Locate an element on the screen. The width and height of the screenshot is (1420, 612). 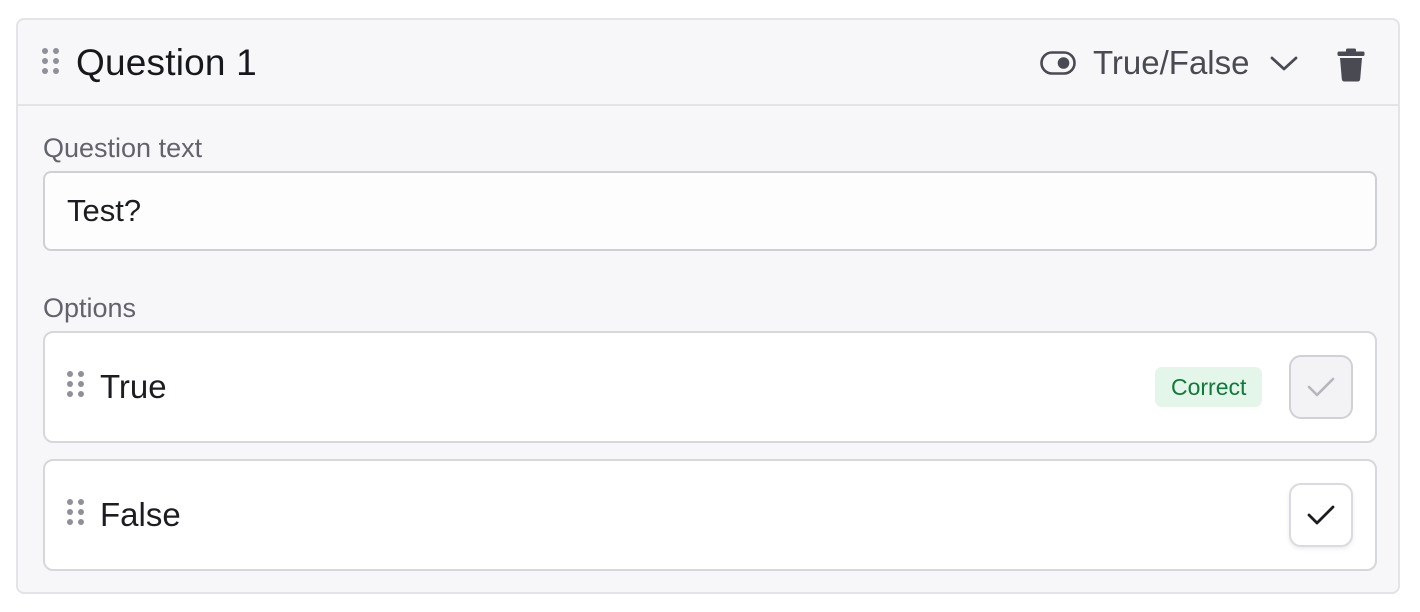
correct-badge: Correct is located at coordinates (1209, 387).